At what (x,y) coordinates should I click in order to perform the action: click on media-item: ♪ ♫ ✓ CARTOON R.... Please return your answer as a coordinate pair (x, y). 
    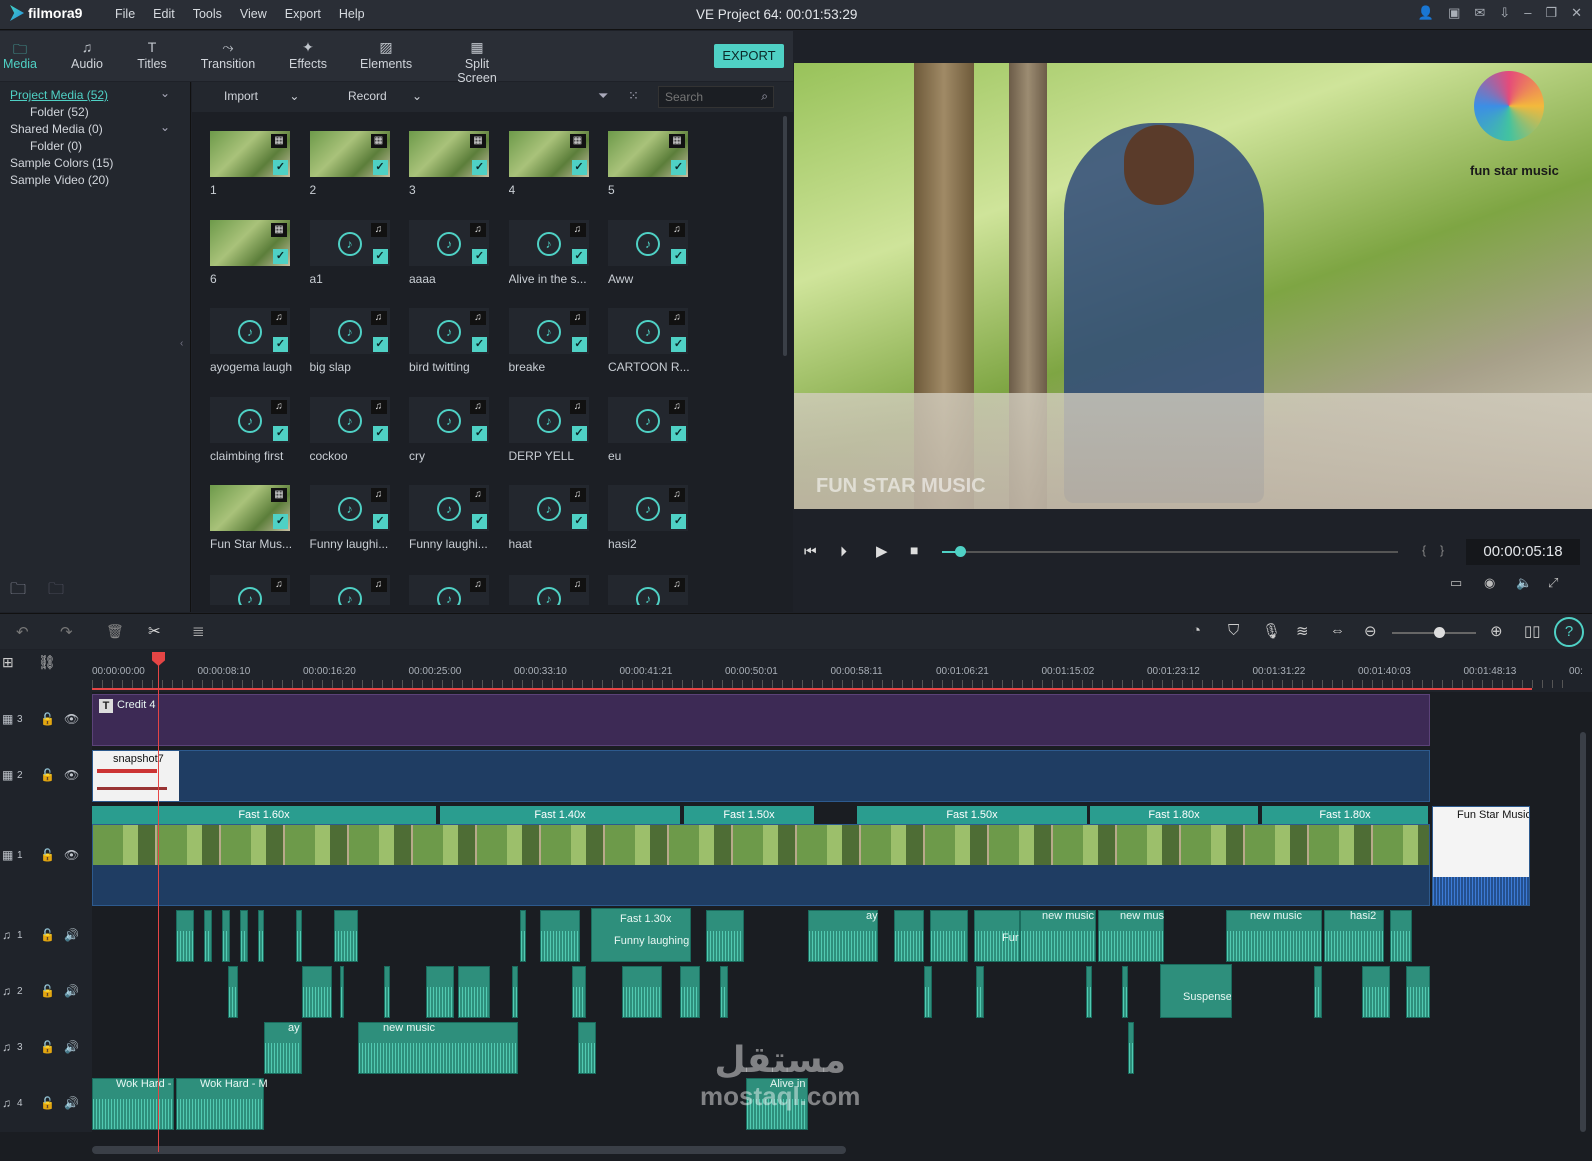
    Looking at the image, I should click on (649, 344).